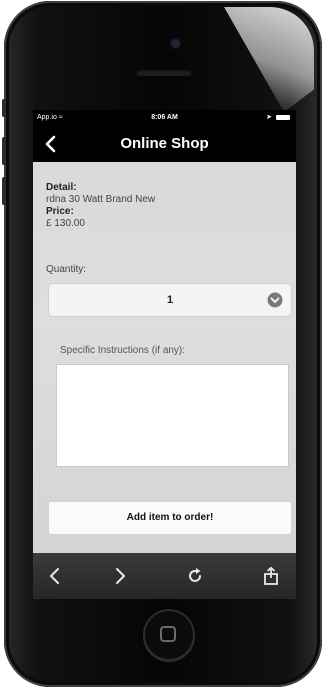 The width and height of the screenshot is (329, 689). Describe the element at coordinates (271, 576) in the screenshot. I see `share-icon` at that location.